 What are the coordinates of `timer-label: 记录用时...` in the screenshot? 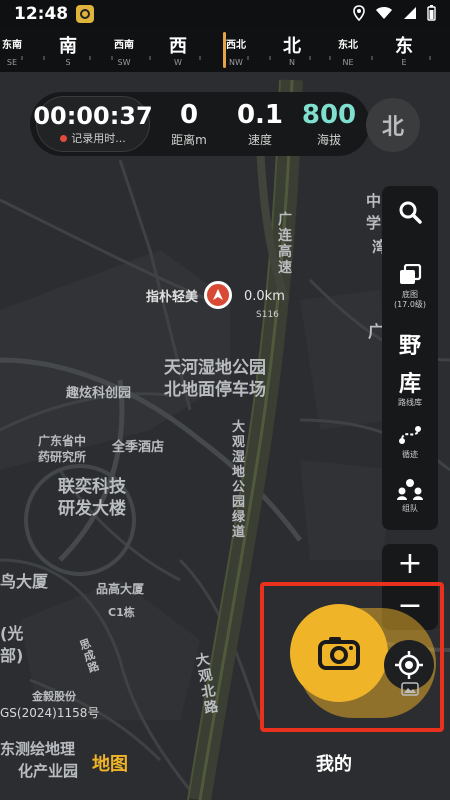 It's located at (98, 138).